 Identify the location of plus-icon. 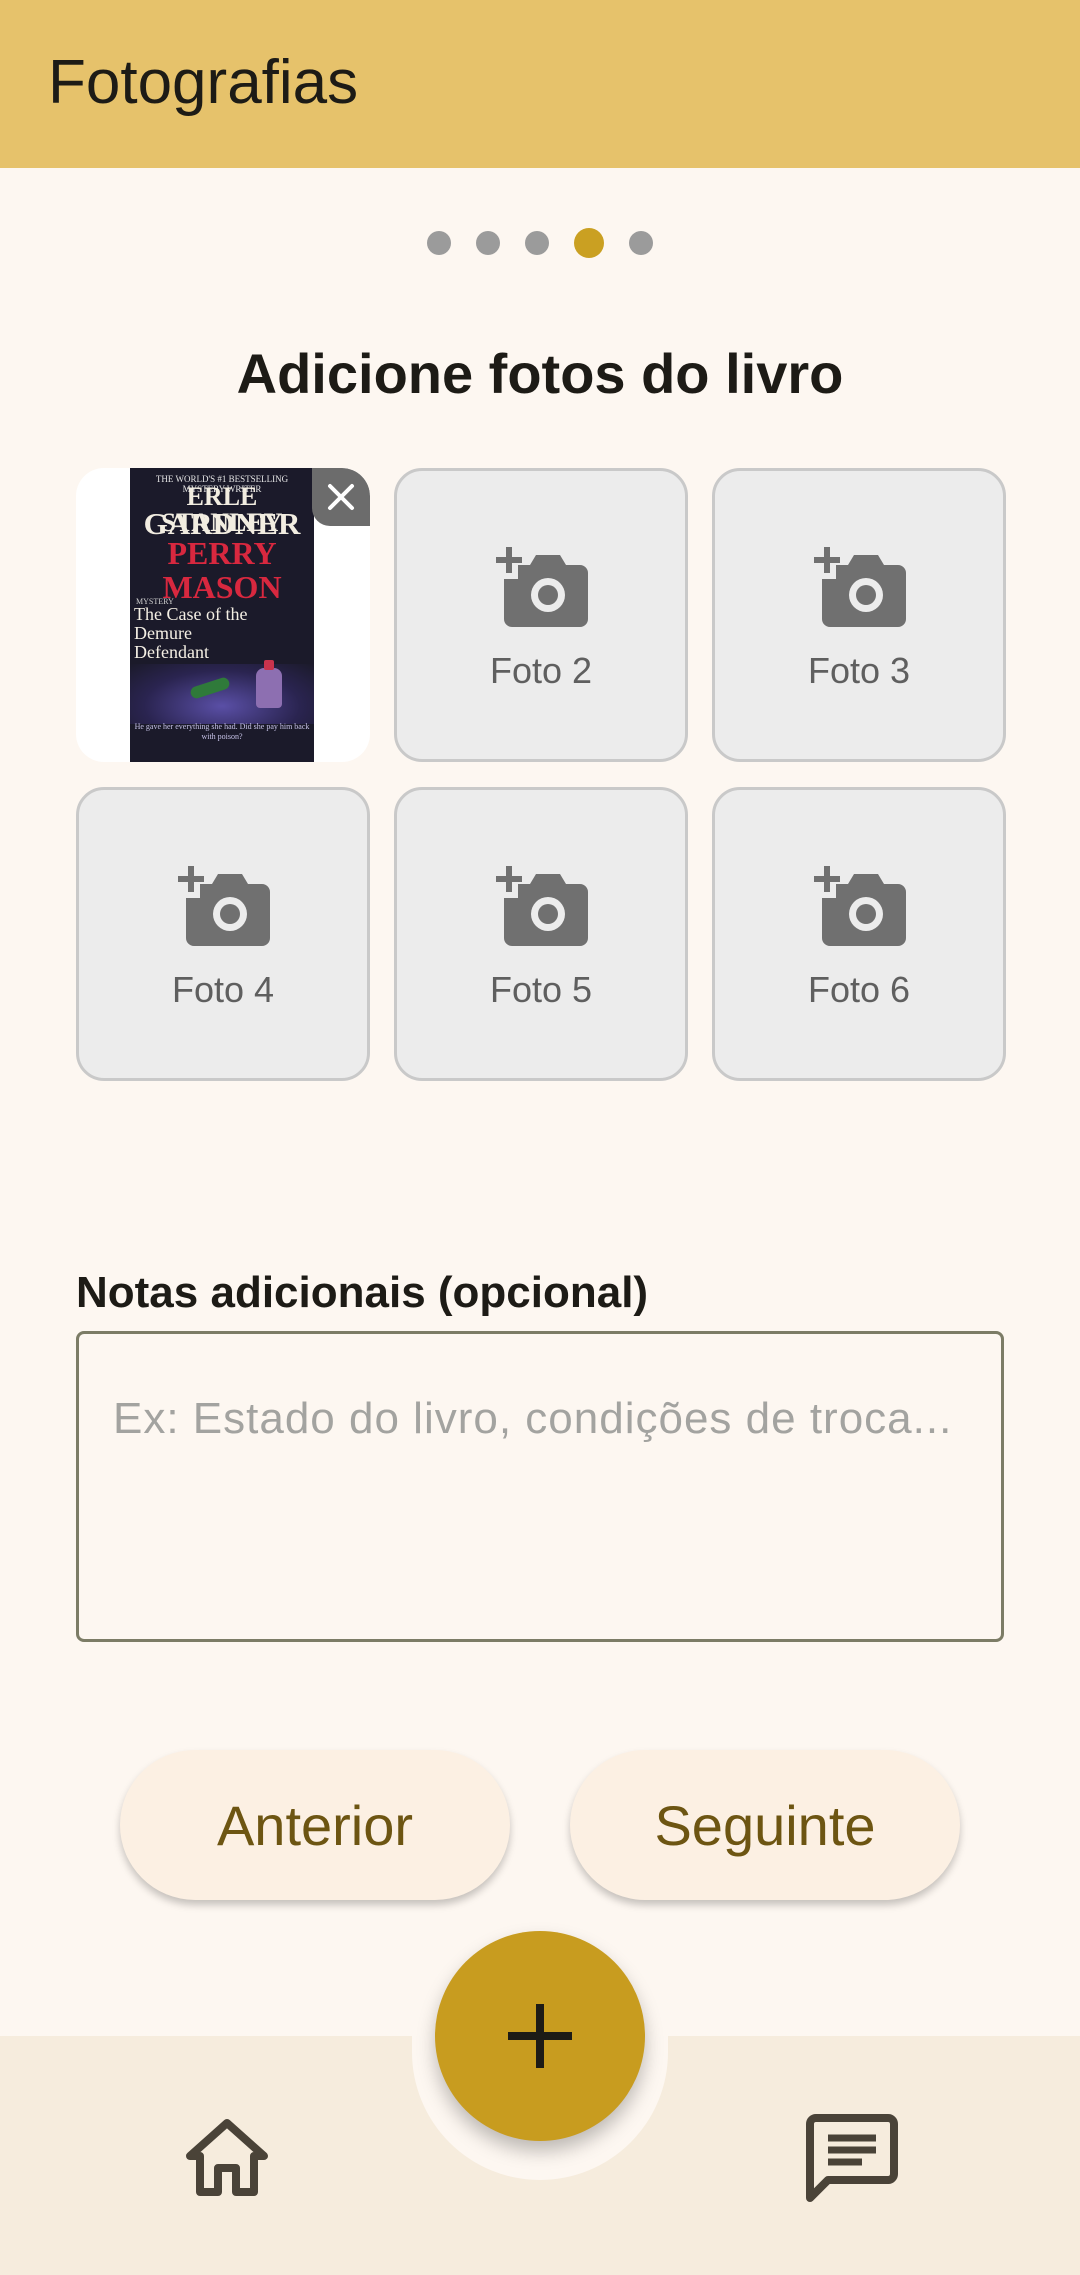
(540, 2036).